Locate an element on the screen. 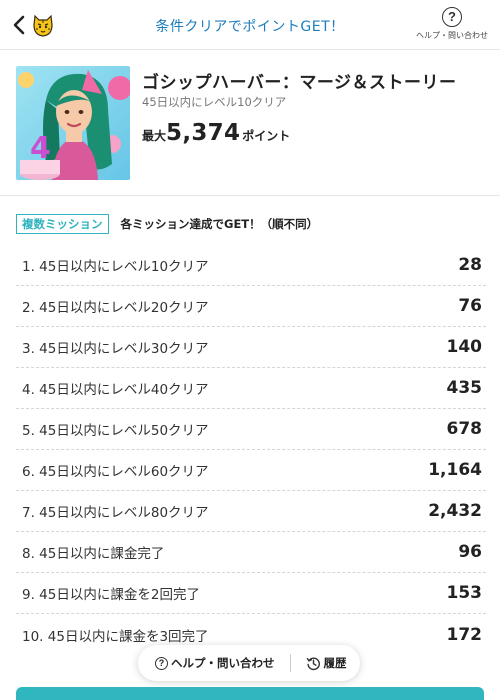  mission-points: 96 is located at coordinates (470, 552).